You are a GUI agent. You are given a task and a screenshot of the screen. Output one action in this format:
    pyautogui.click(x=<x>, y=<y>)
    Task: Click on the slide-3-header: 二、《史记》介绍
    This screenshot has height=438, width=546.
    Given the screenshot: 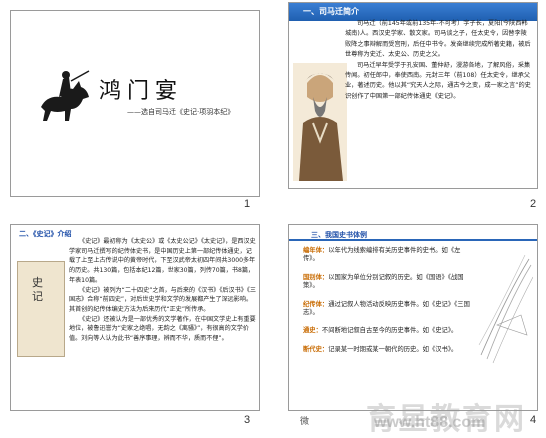 What is the action you would take?
    pyautogui.click(x=45, y=234)
    